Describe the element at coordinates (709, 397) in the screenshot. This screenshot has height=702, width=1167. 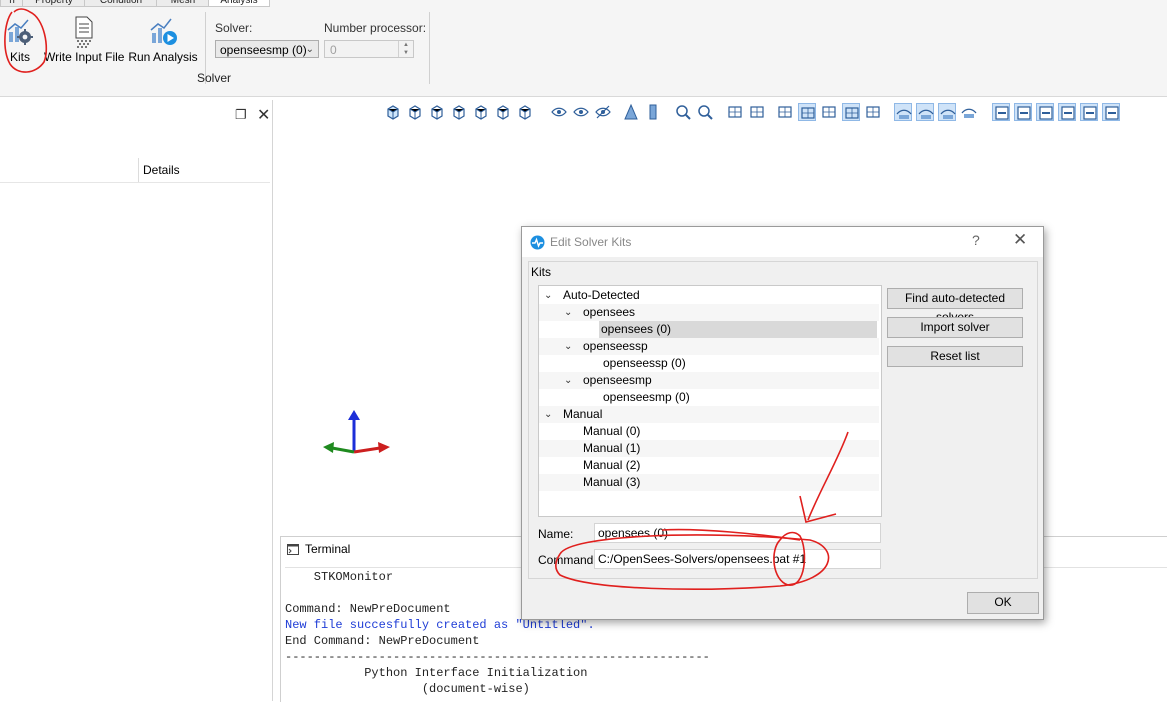
I see `tree-item-openseesmp-0: openseesmp (0)` at that location.